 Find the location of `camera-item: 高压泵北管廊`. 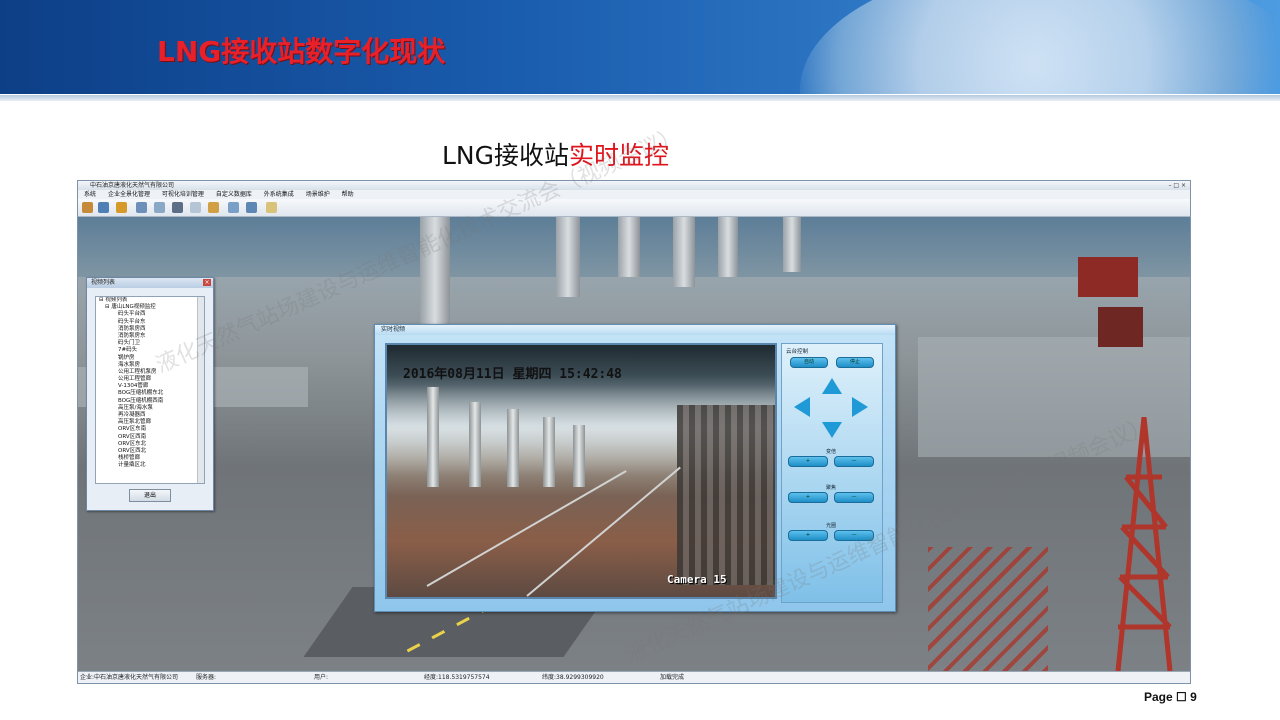

camera-item: 高压泵北管廊 is located at coordinates (150, 422).